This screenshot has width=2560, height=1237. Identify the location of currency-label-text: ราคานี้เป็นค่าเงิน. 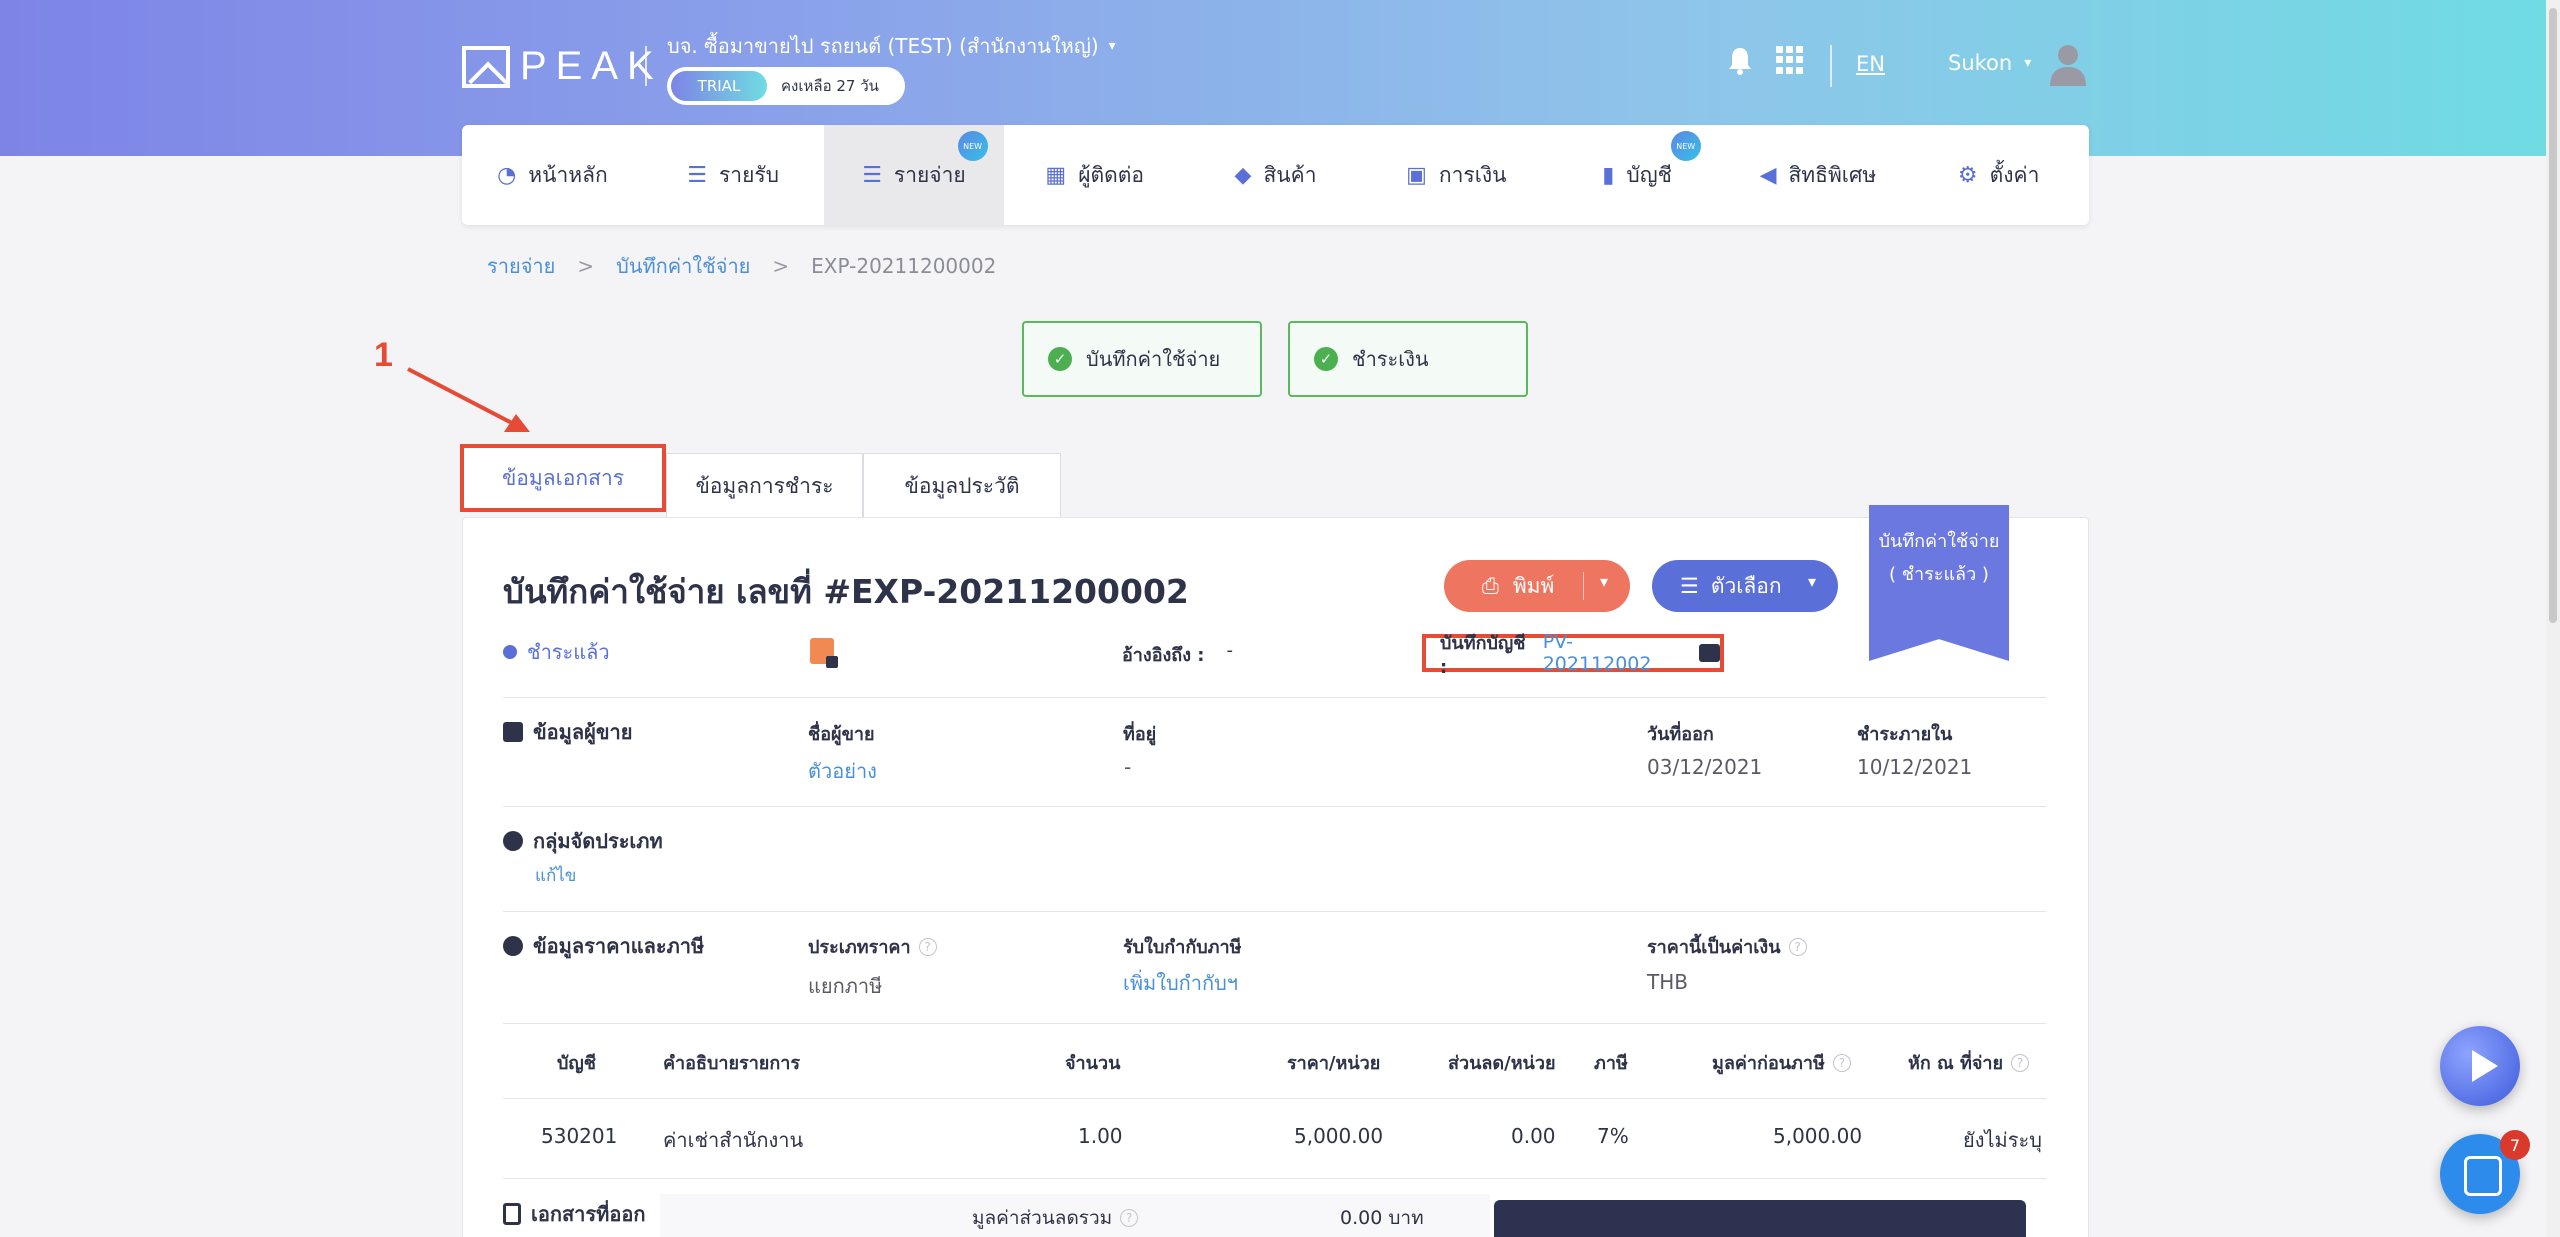
(1714, 947).